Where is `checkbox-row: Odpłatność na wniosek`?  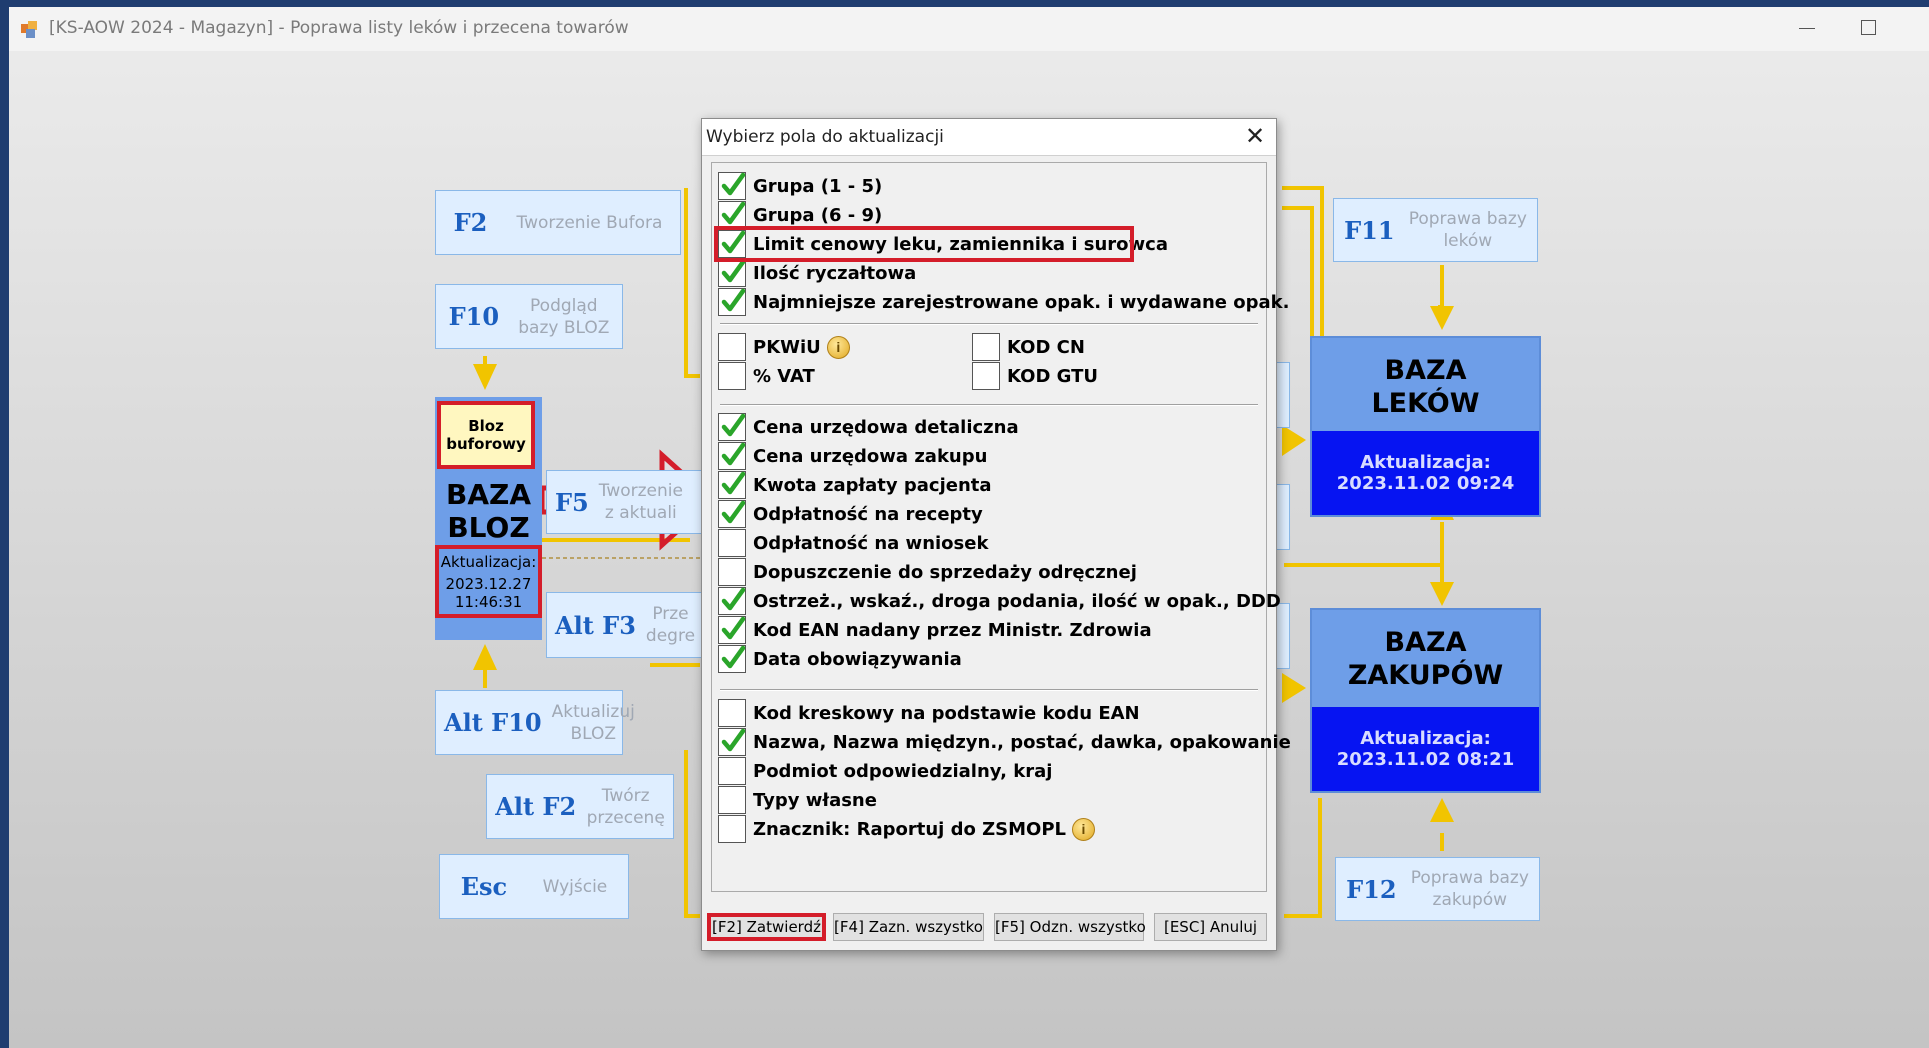
checkbox-row: Odpłatność na wniosek is located at coordinates (853, 543).